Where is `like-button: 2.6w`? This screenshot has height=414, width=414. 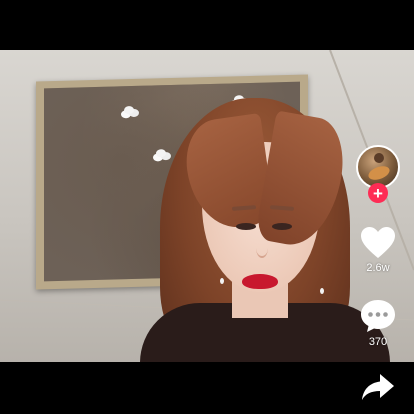 like-button: 2.6w is located at coordinates (378, 250).